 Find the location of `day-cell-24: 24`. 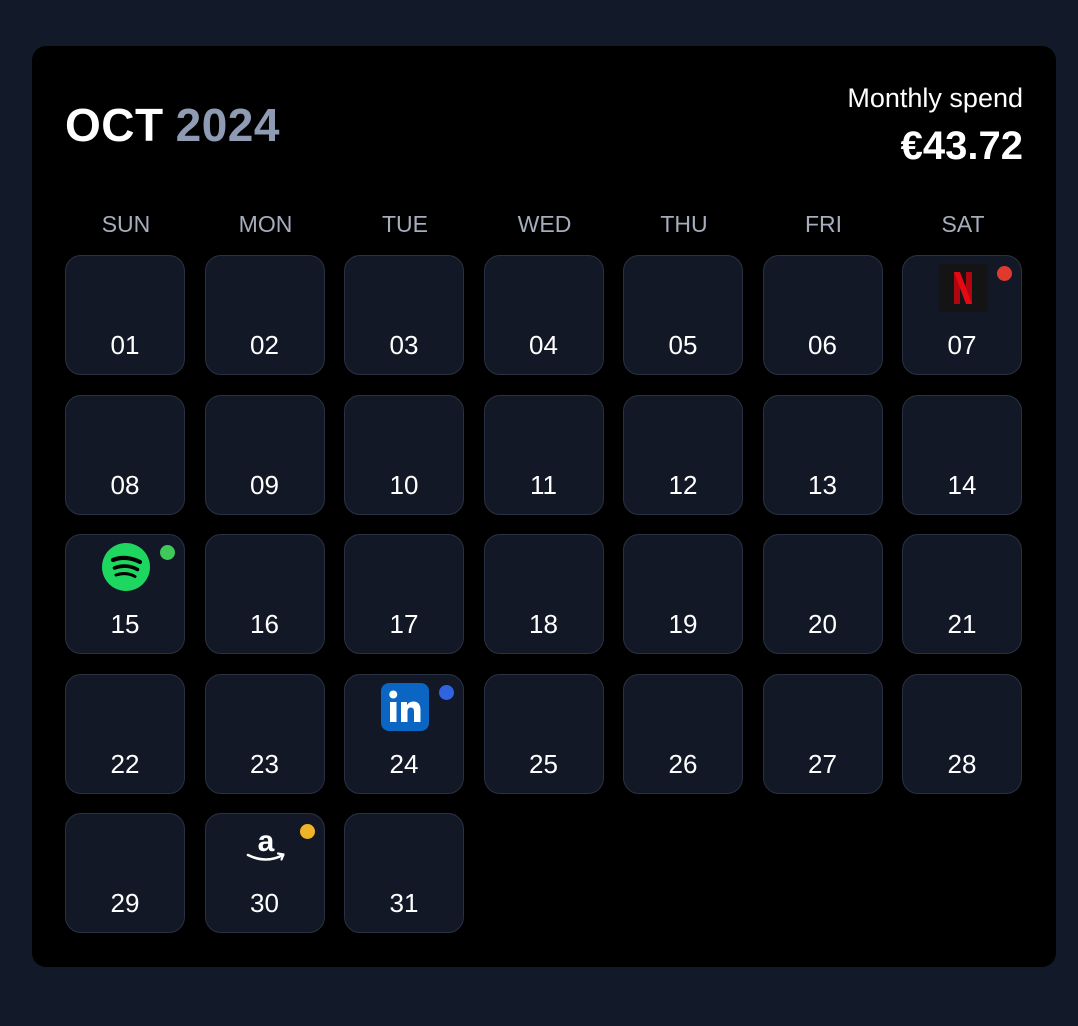

day-cell-24: 24 is located at coordinates (404, 733).